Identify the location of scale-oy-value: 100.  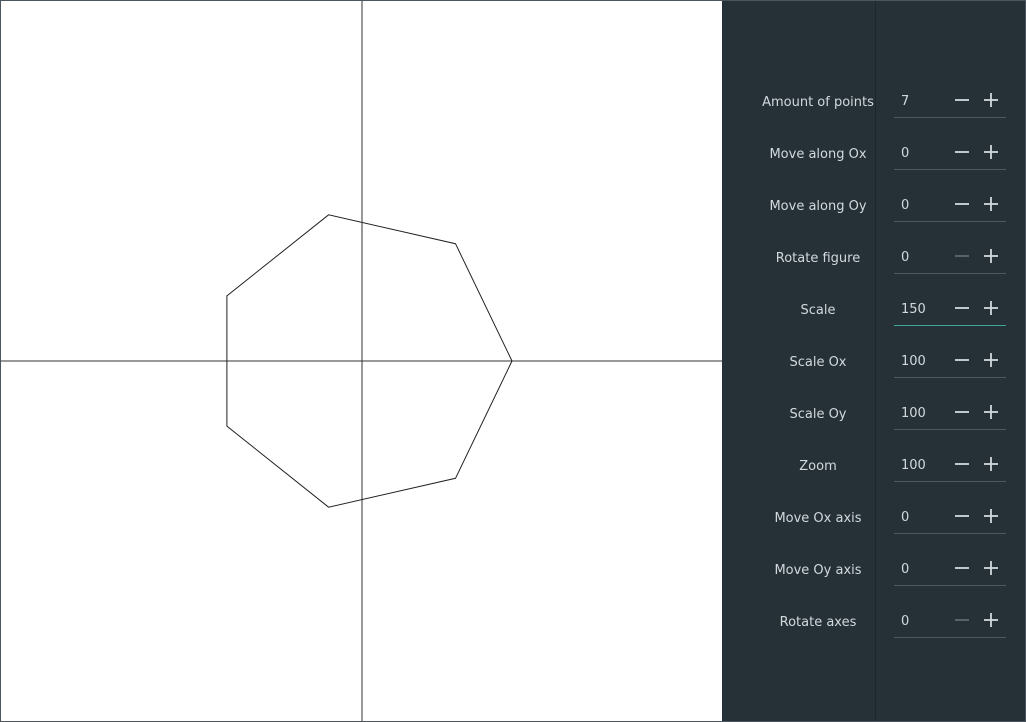
(913, 413).